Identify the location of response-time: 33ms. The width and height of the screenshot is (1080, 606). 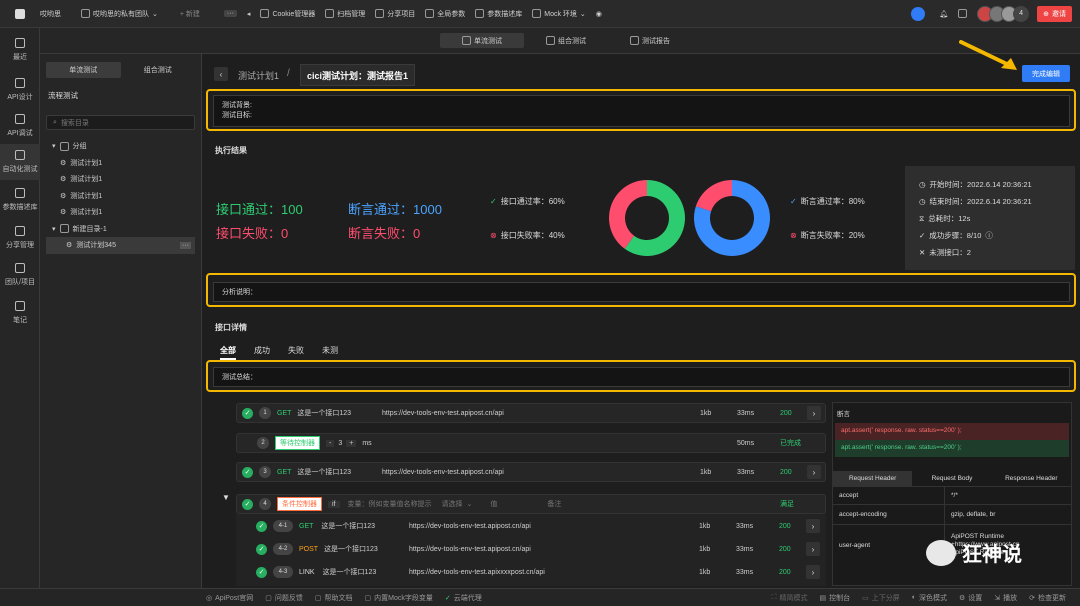
(745, 549).